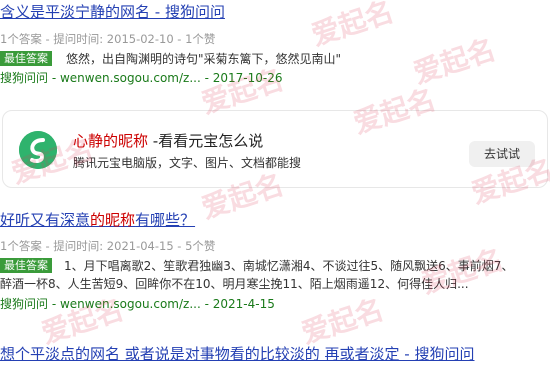  Describe the element at coordinates (108, 246) in the screenshot. I see `result-meta: 1个答案 - 提问时间: 2021-04-15 - 5个赞` at that location.